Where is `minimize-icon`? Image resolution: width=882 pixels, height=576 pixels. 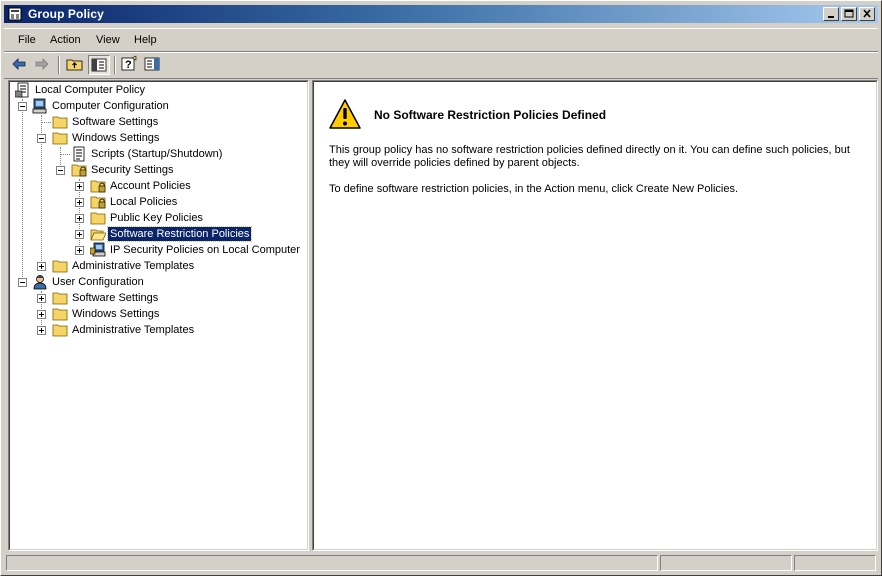
minimize-icon is located at coordinates (831, 17).